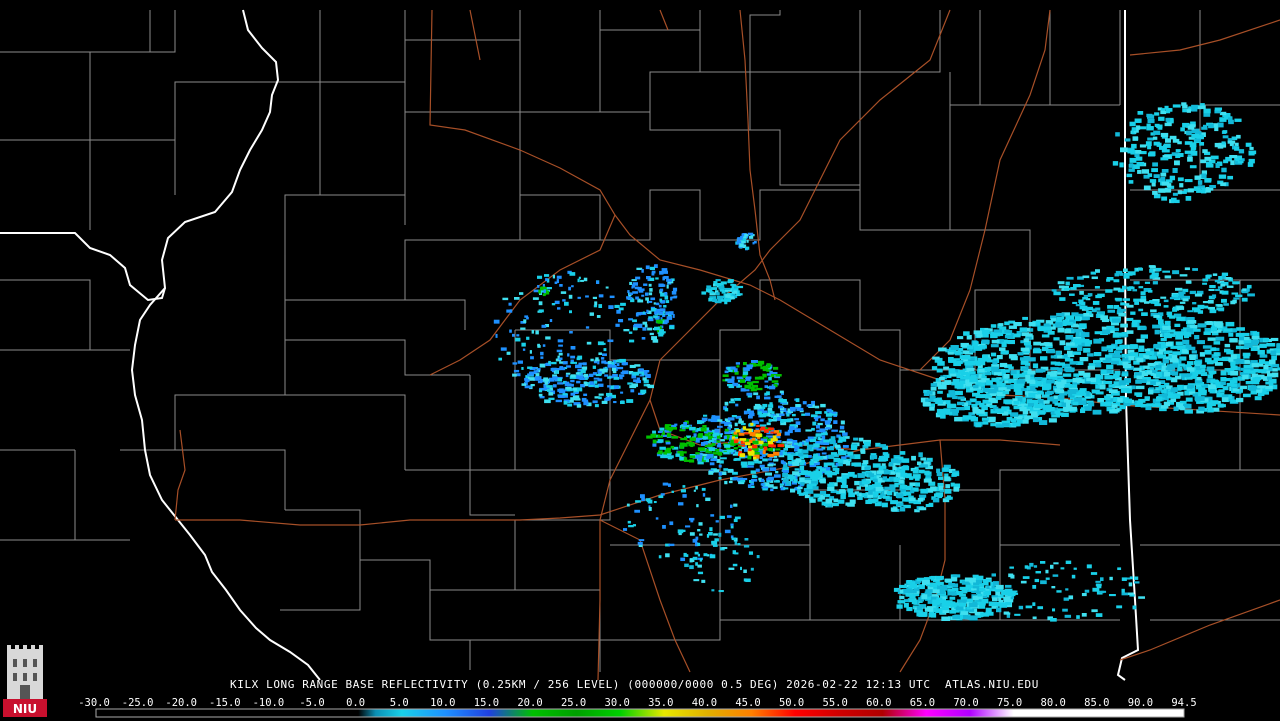 Image resolution: width=1280 pixels, height=721 pixels. I want to click on scale-label: 15.0, so click(486, 703).